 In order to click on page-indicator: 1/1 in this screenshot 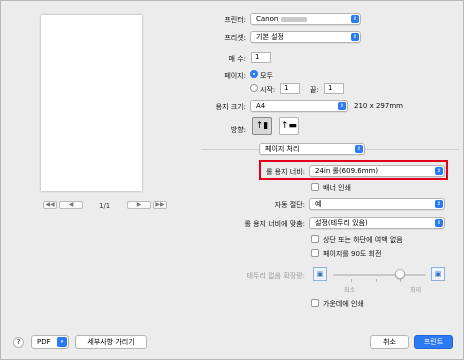, I will do `click(105, 206)`.